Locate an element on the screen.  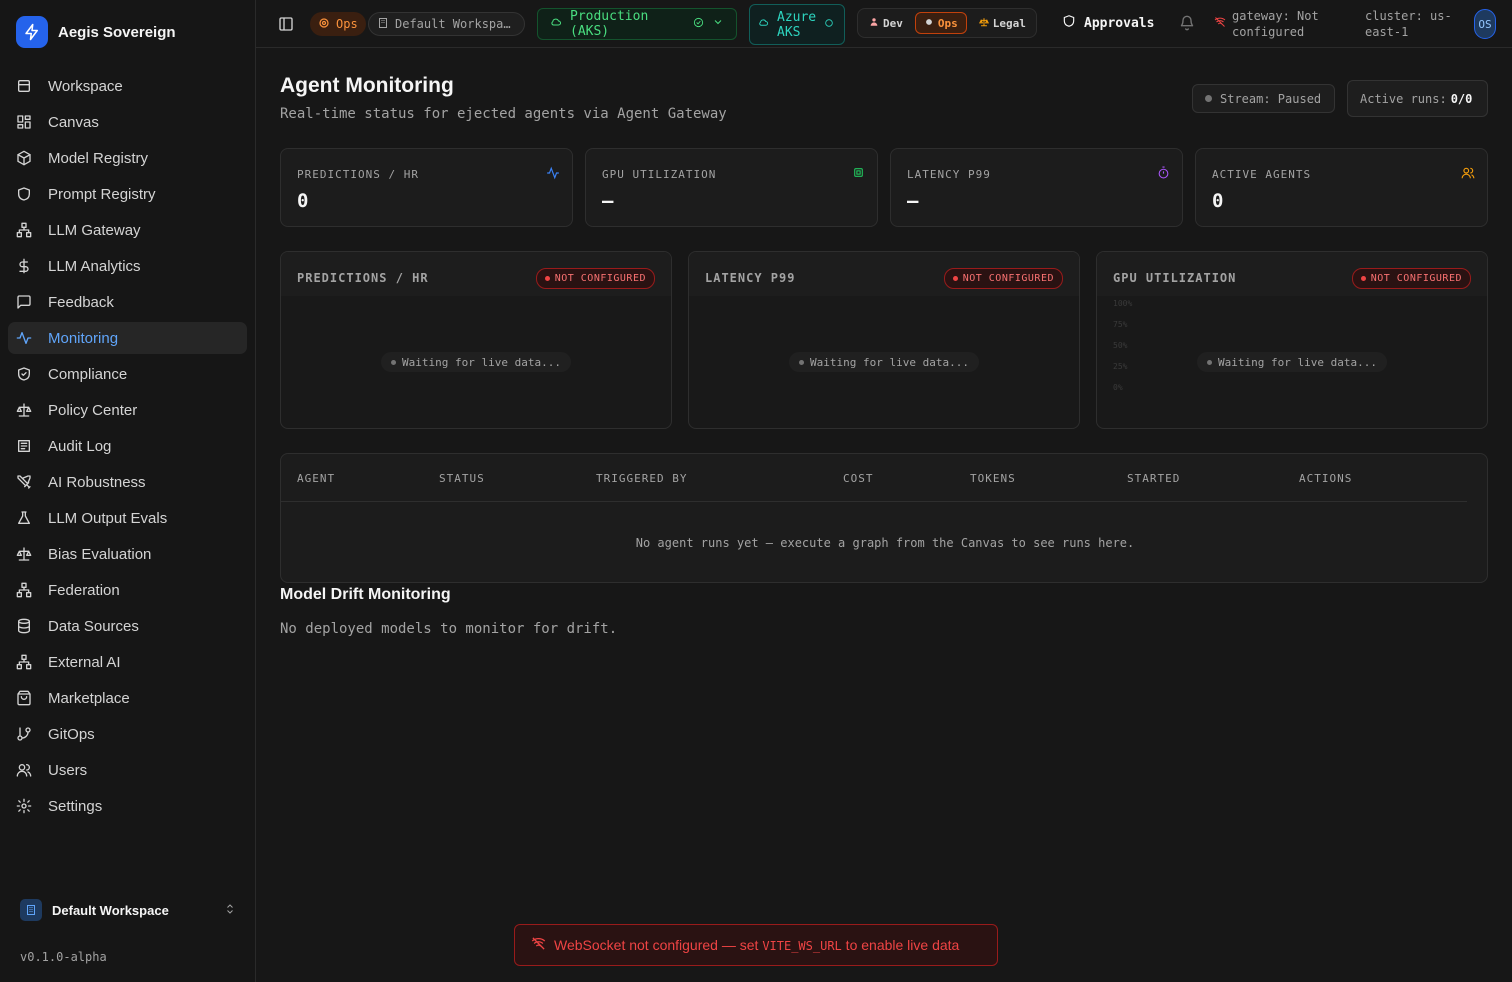
sidebar-item-llm-gateway: LLM Gateway is located at coordinates (127, 230).